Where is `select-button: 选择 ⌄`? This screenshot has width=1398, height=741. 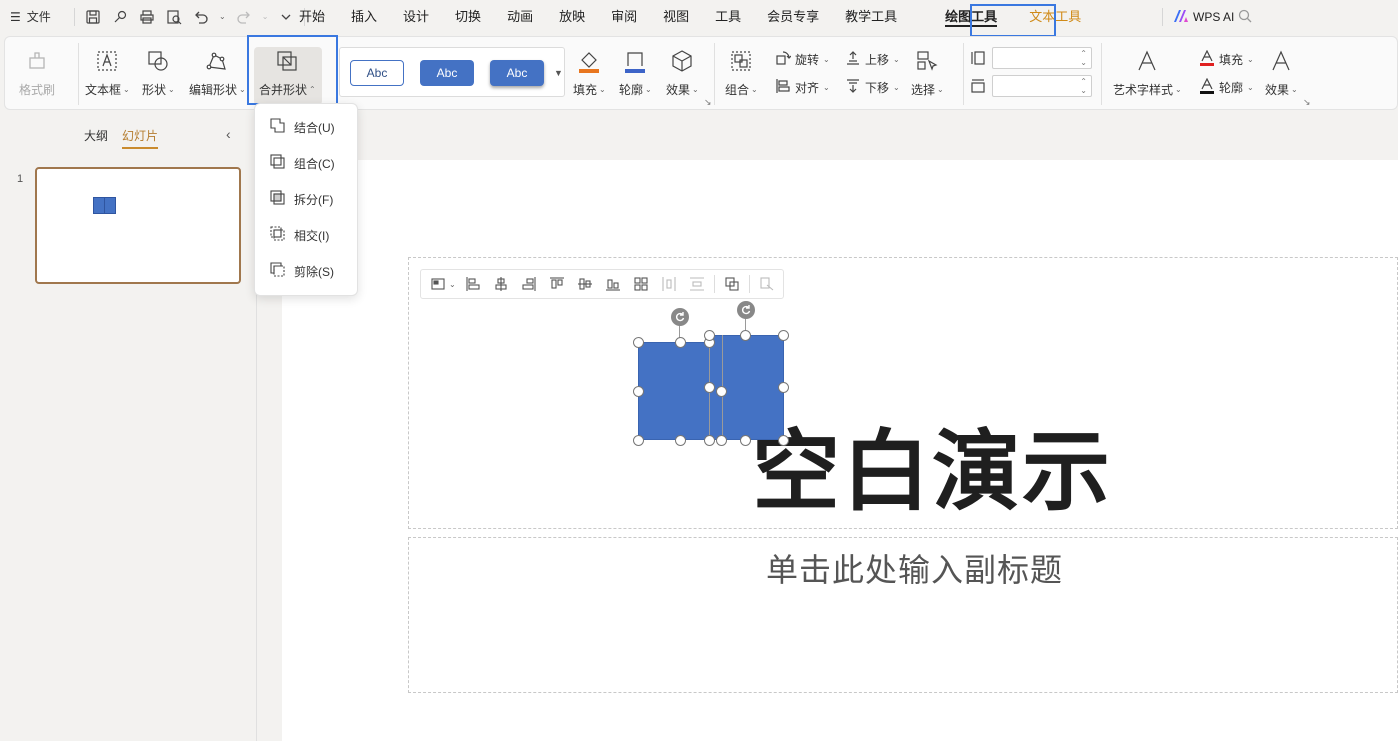
select-button: 选择 ⌄ is located at coordinates (927, 72).